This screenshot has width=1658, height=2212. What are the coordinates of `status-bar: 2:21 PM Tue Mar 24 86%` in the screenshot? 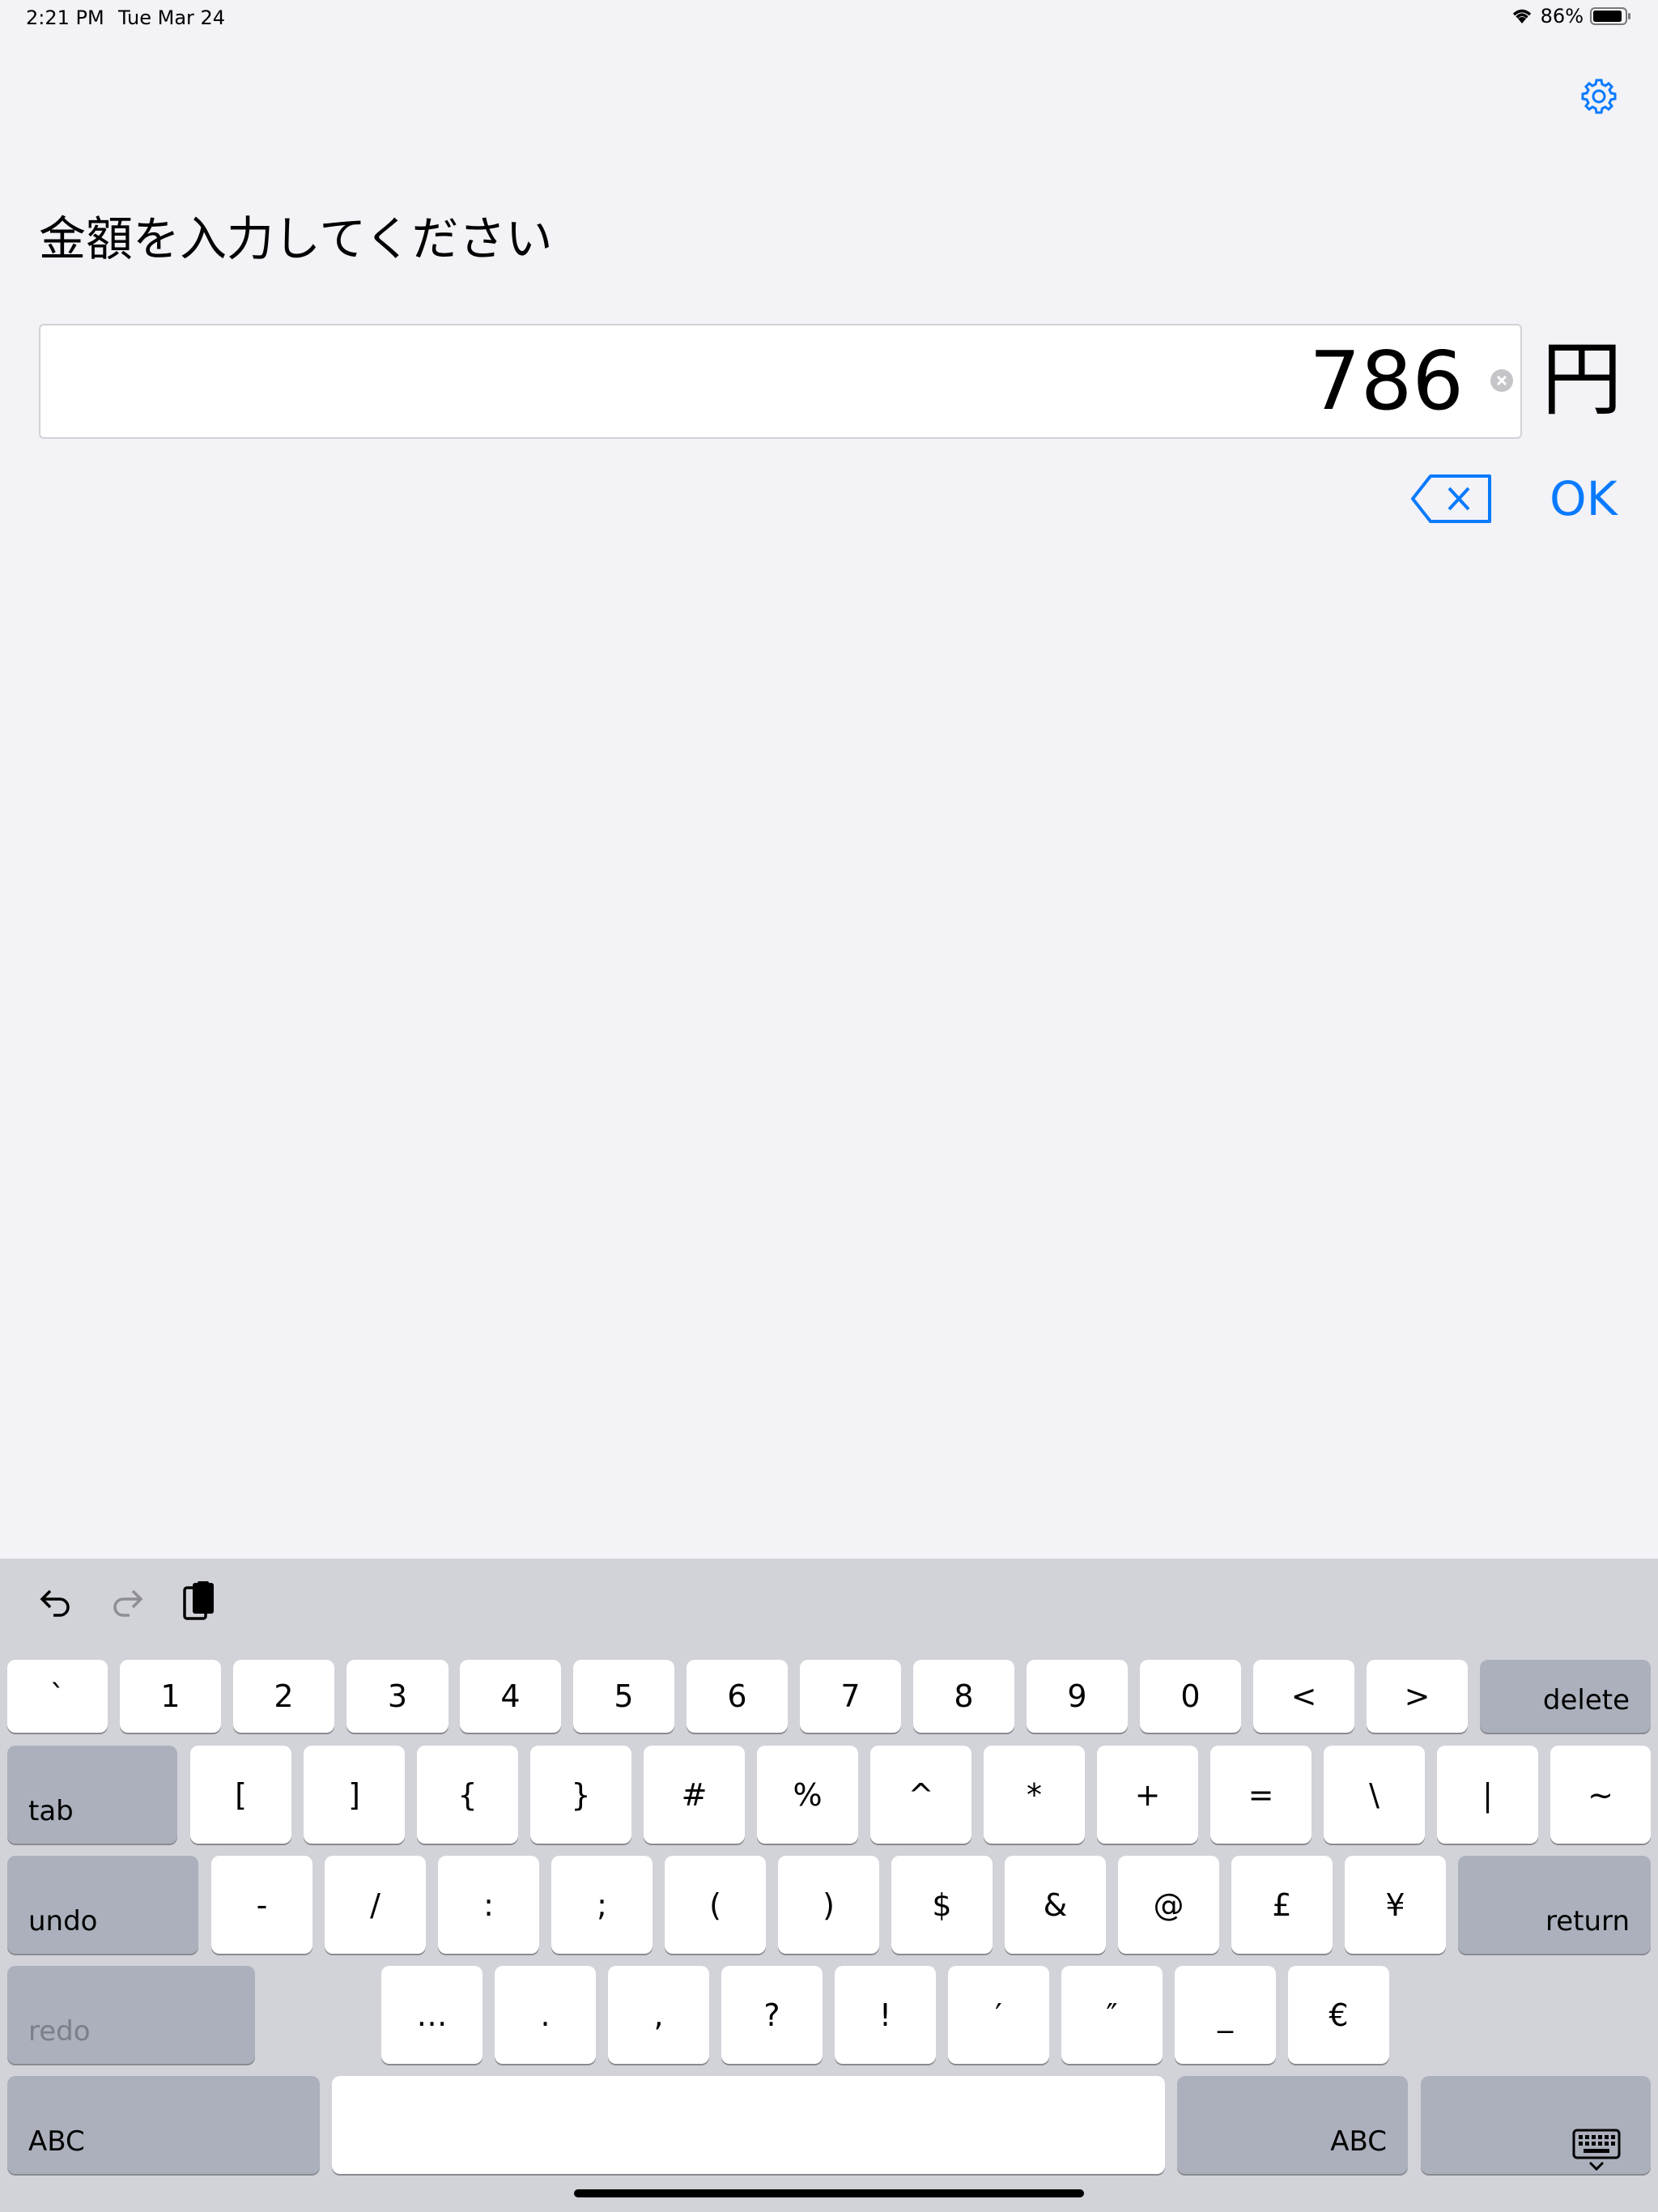 It's located at (829, 19).